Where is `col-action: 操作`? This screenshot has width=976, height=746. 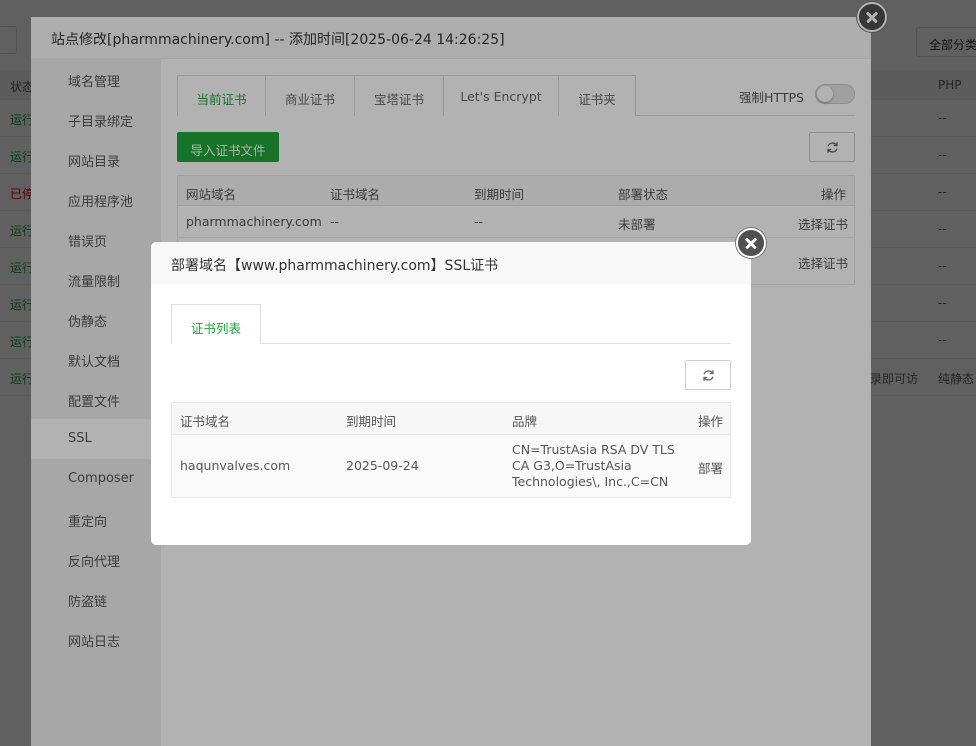
col-action: 操作 is located at coordinates (711, 421).